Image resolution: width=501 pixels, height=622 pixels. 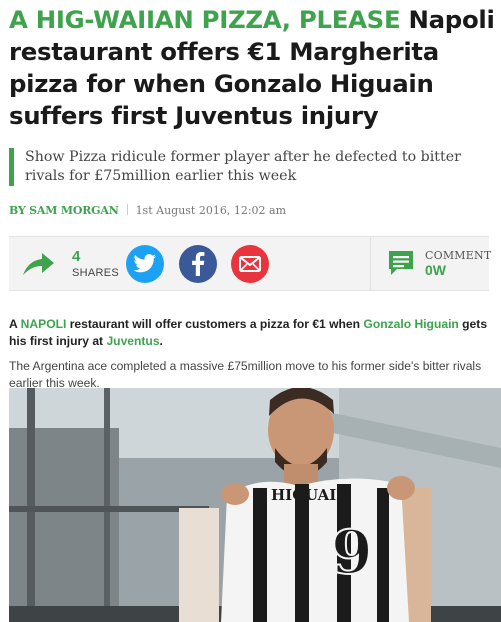 What do you see at coordinates (410, 324) in the screenshot?
I see `higuain-link: Gonzalo Higuain` at bounding box center [410, 324].